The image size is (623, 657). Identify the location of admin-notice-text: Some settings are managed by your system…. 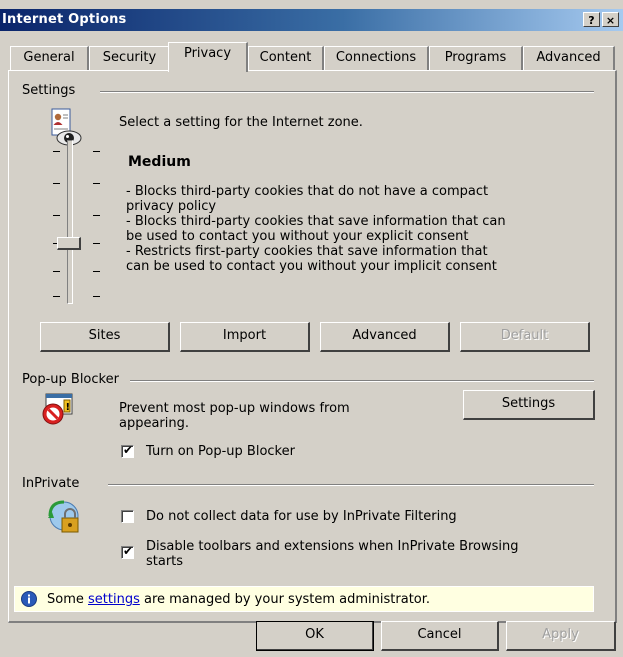
(238, 599).